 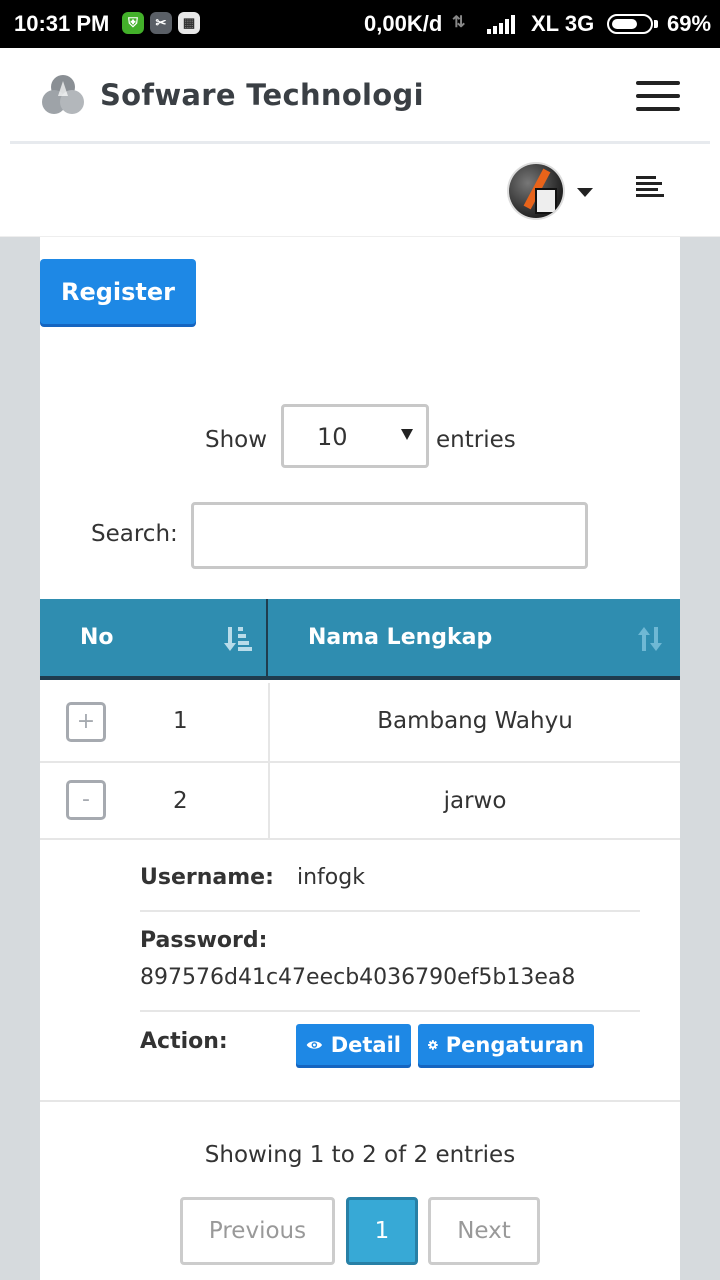 I want to click on register-button: Register, so click(x=118, y=291).